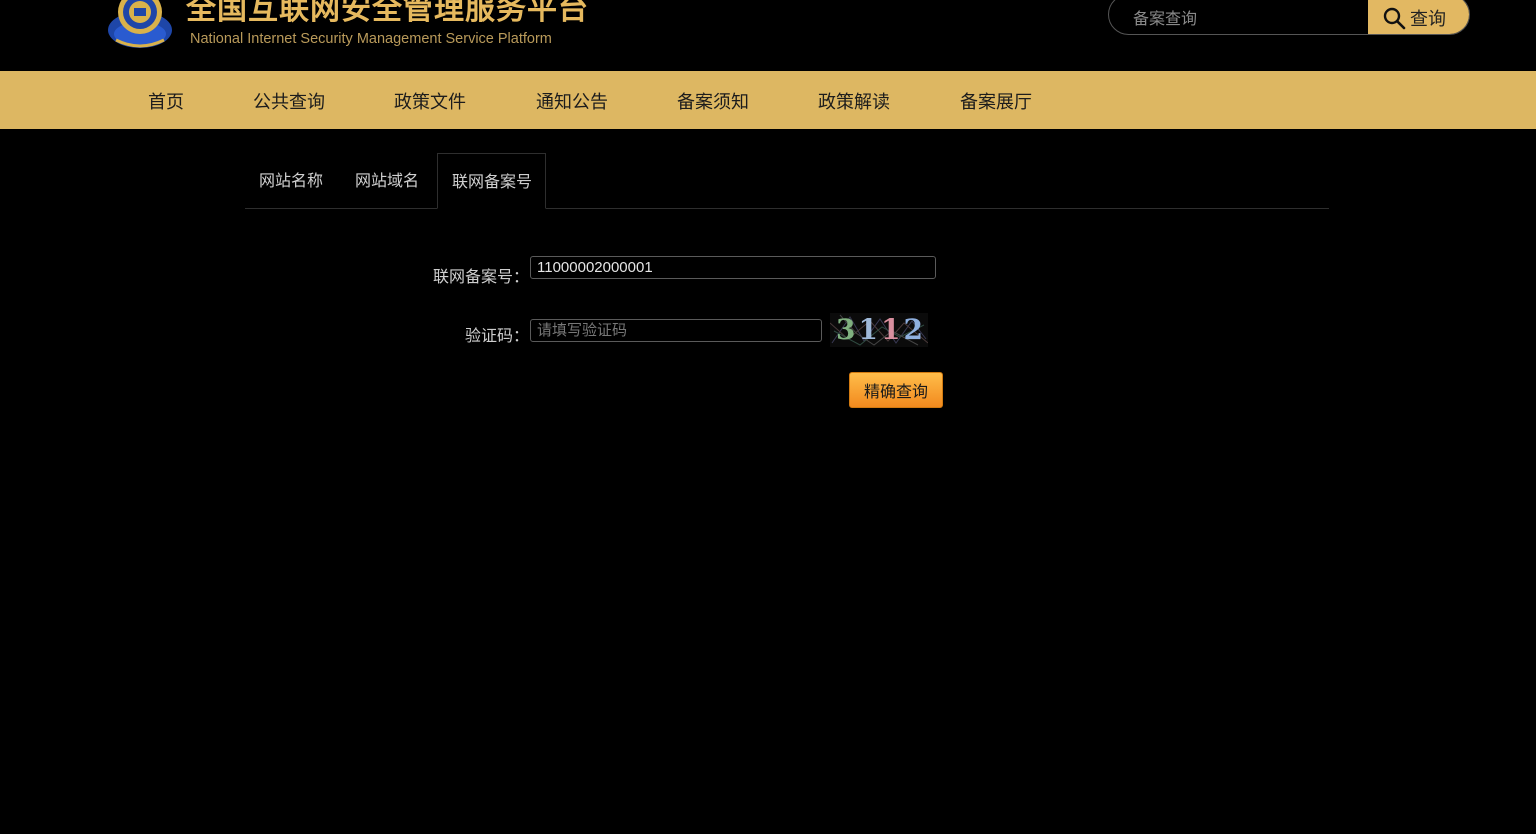 The height and width of the screenshot is (834, 1536). Describe the element at coordinates (491, 181) in the screenshot. I see `tab-record-number: 联网备案号` at that location.